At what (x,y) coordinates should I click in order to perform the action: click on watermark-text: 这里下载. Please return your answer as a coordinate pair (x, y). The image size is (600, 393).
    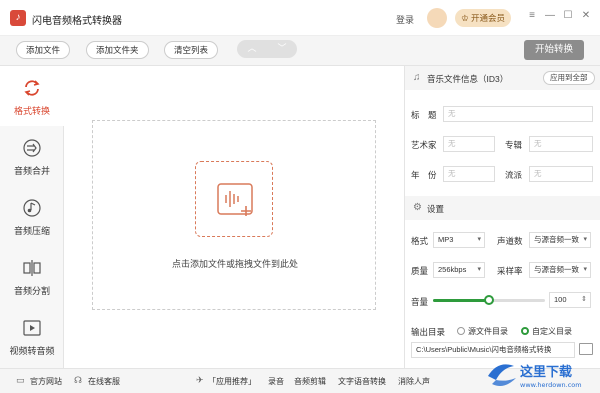
    Looking at the image, I should click on (546, 372).